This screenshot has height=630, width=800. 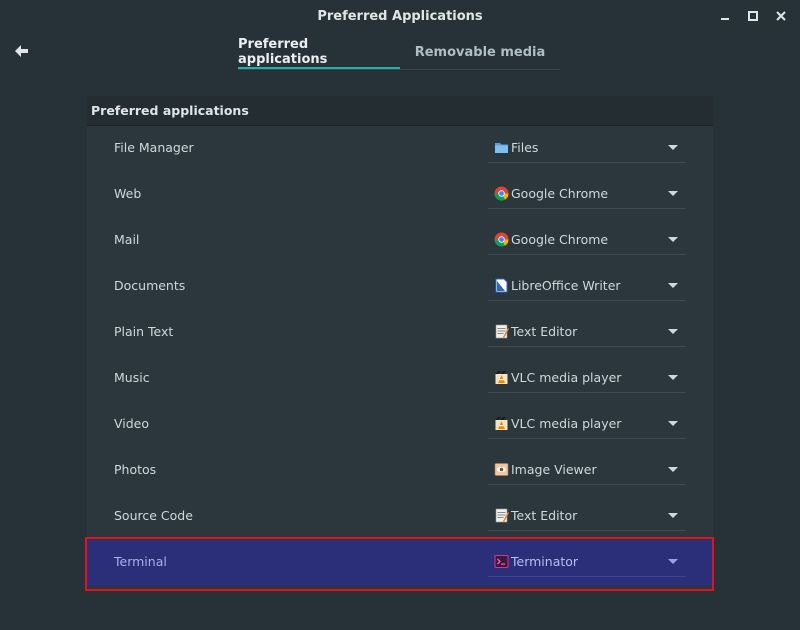 I want to click on close-button, so click(x=781, y=16).